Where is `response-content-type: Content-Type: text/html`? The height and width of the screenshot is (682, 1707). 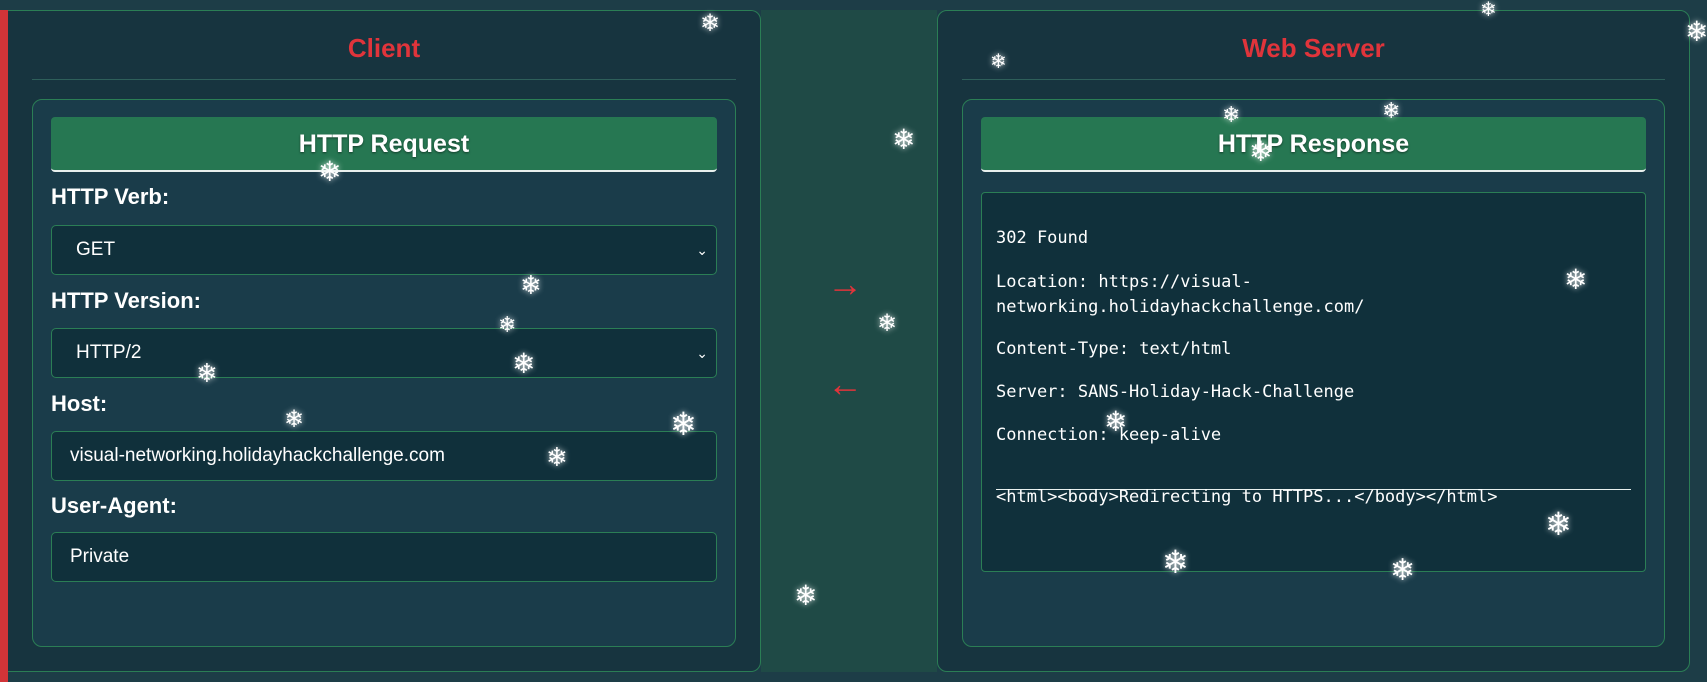 response-content-type: Content-Type: text/html is located at coordinates (1114, 349).